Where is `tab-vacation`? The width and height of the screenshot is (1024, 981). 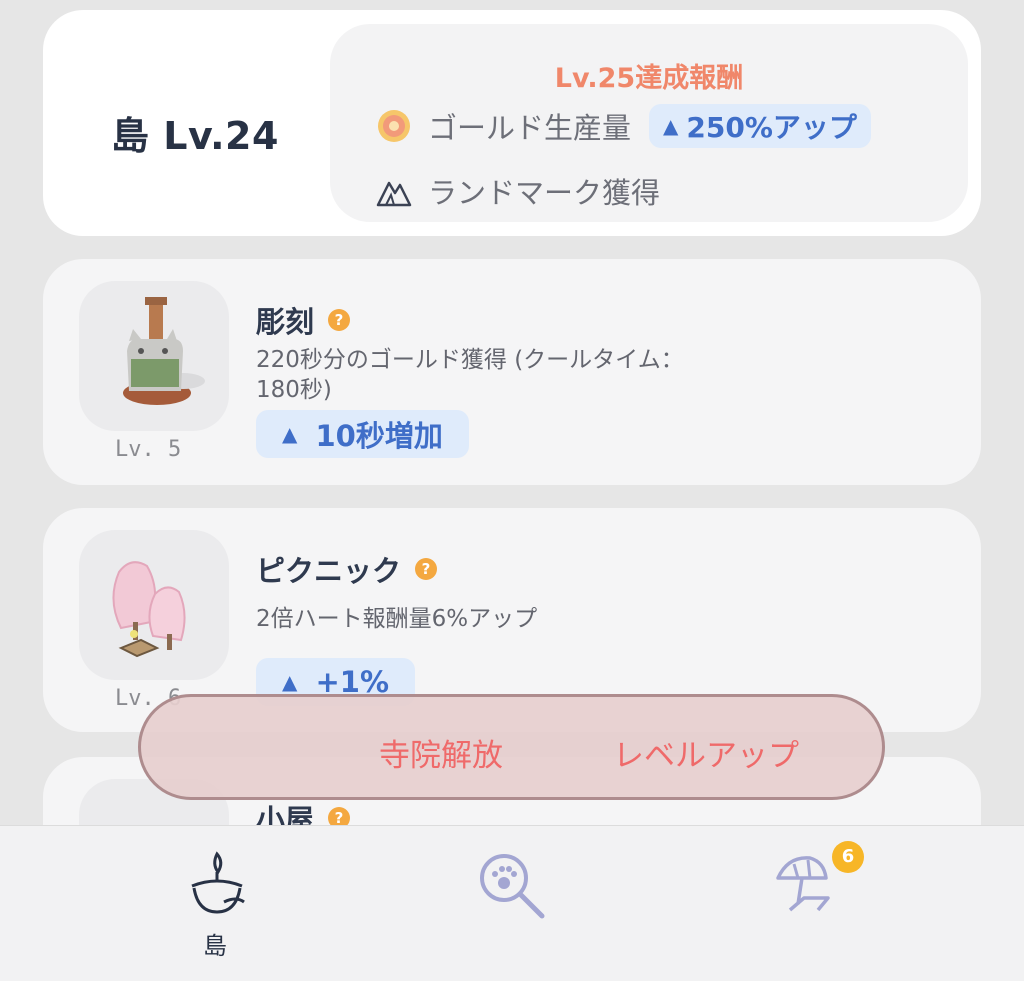
tab-vacation is located at coordinates (804, 885).